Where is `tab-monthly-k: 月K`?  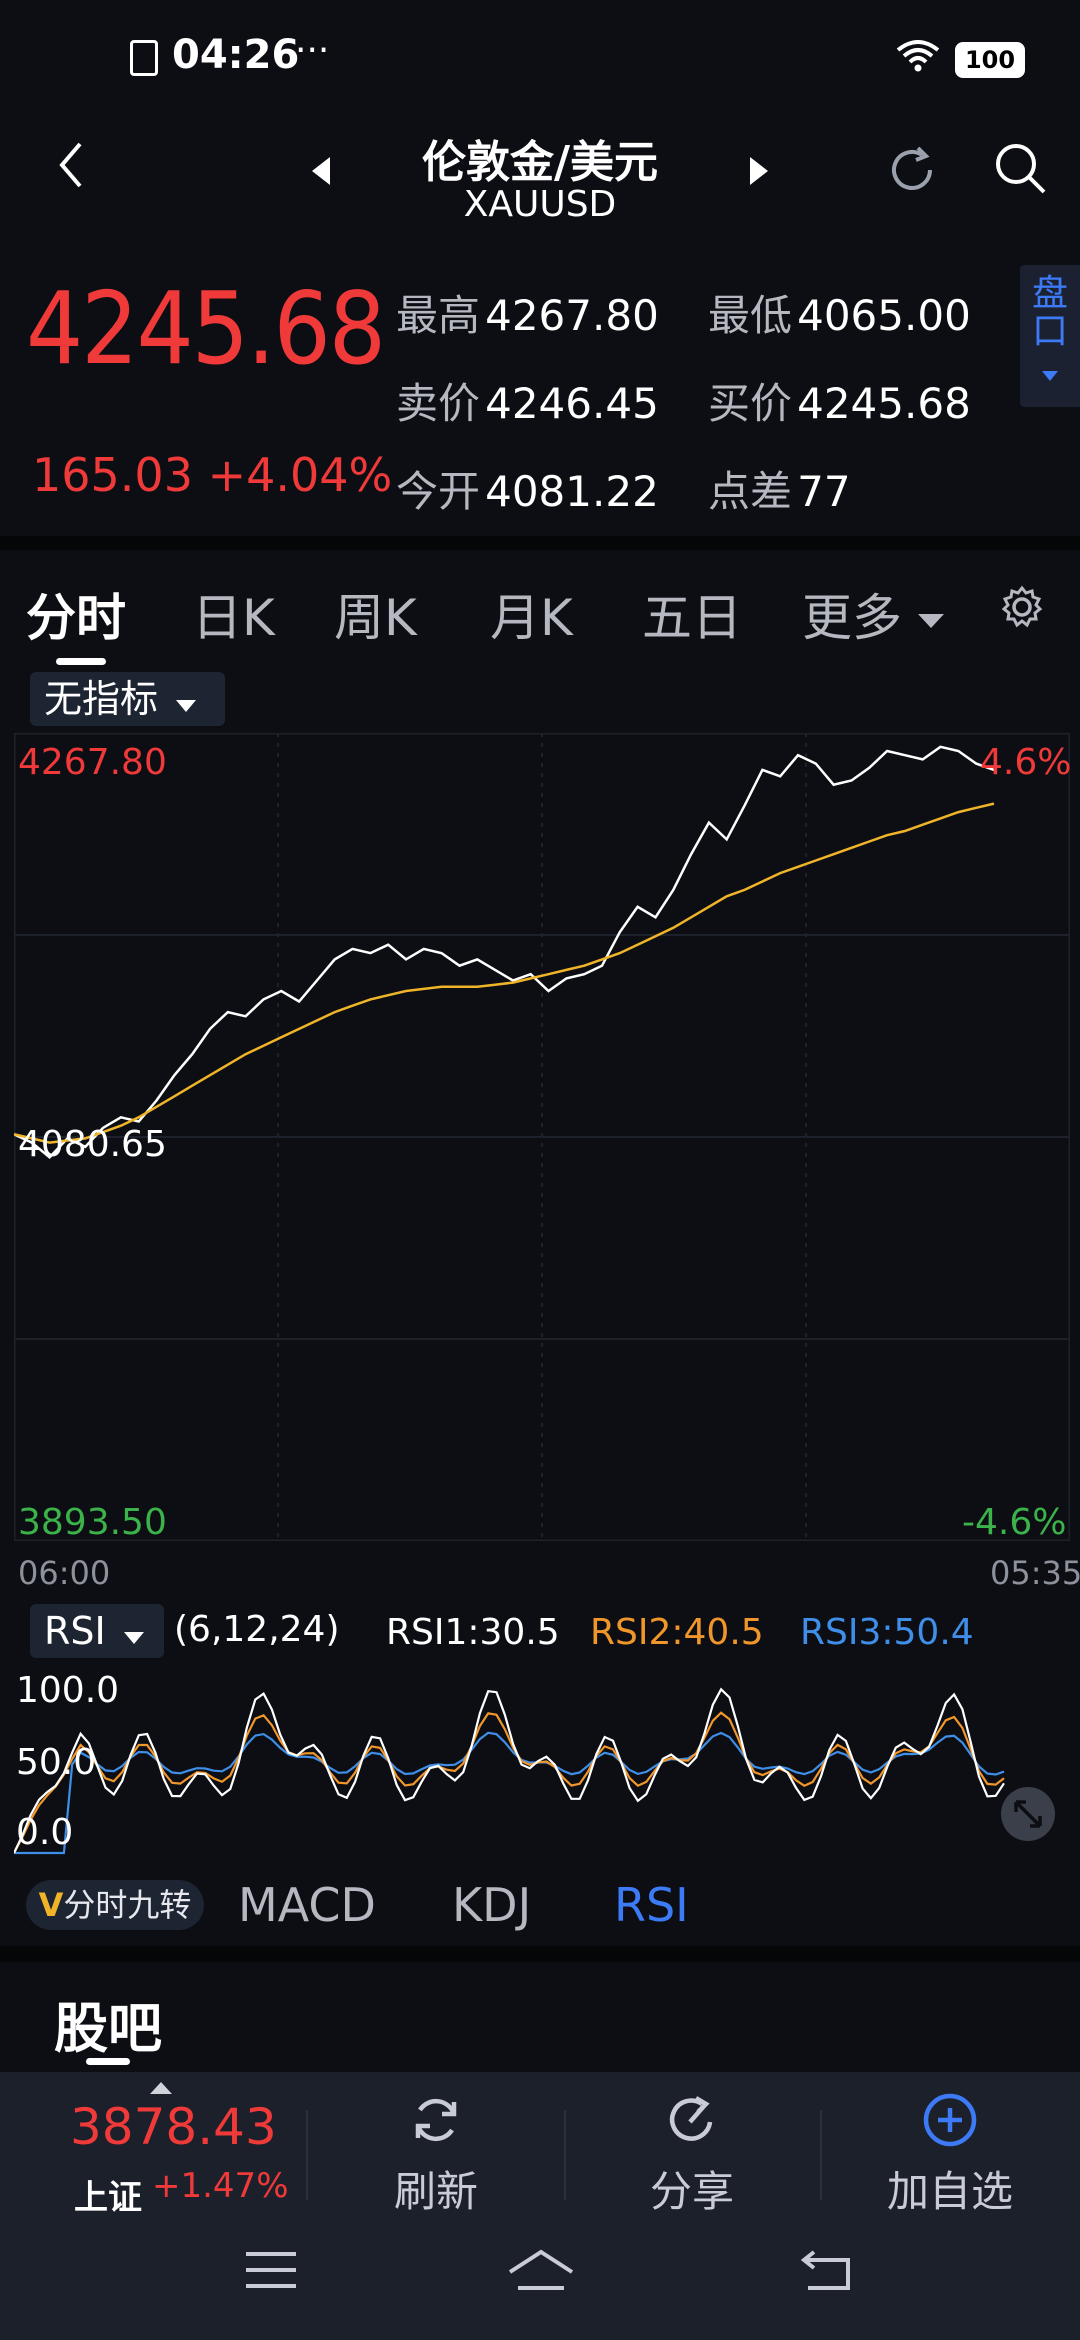
tab-monthly-k: 月K is located at coordinates (531, 614).